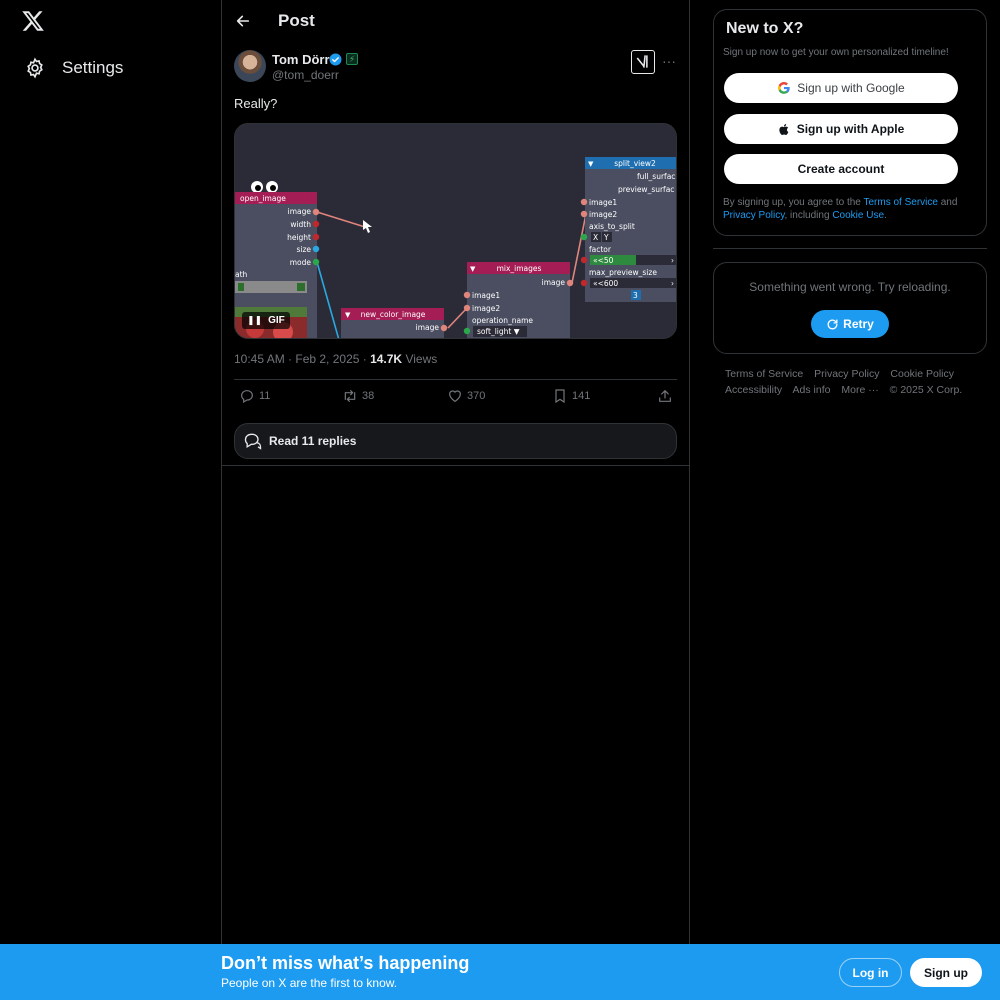 The height and width of the screenshot is (1000, 1000). I want to click on post-actions: 11 38 370 141, so click(455, 399).